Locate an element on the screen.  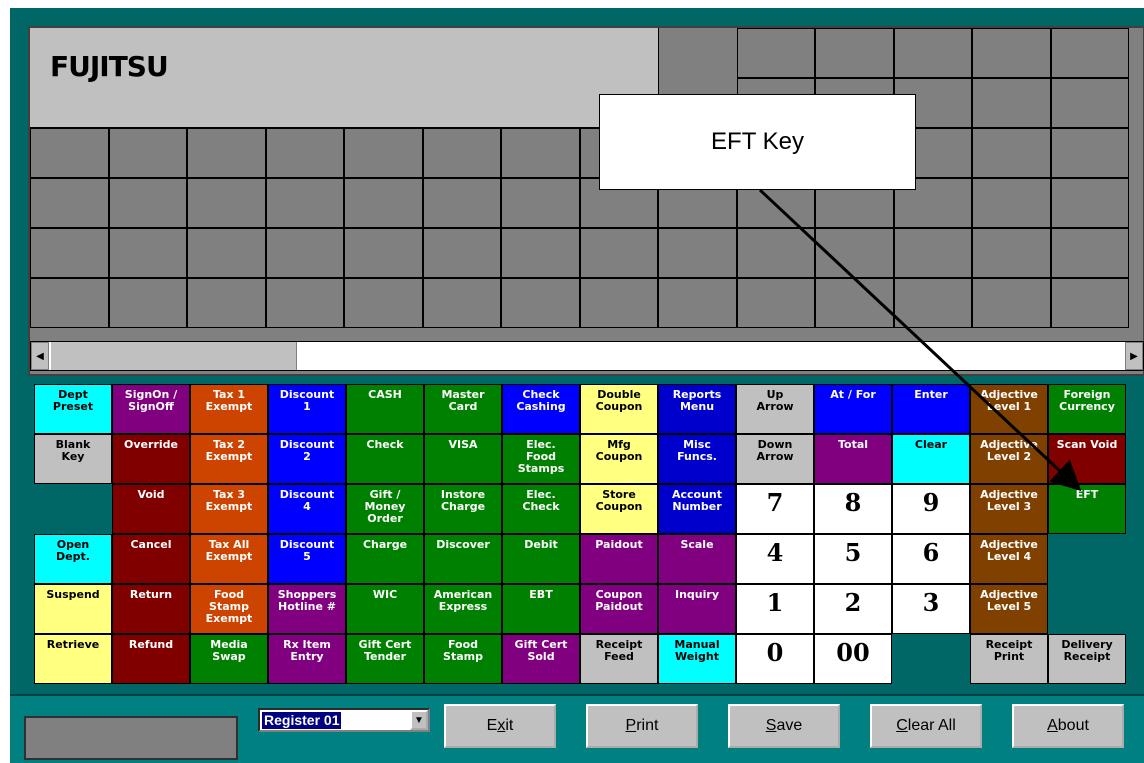
key-void: Void is located at coordinates (151, 509).